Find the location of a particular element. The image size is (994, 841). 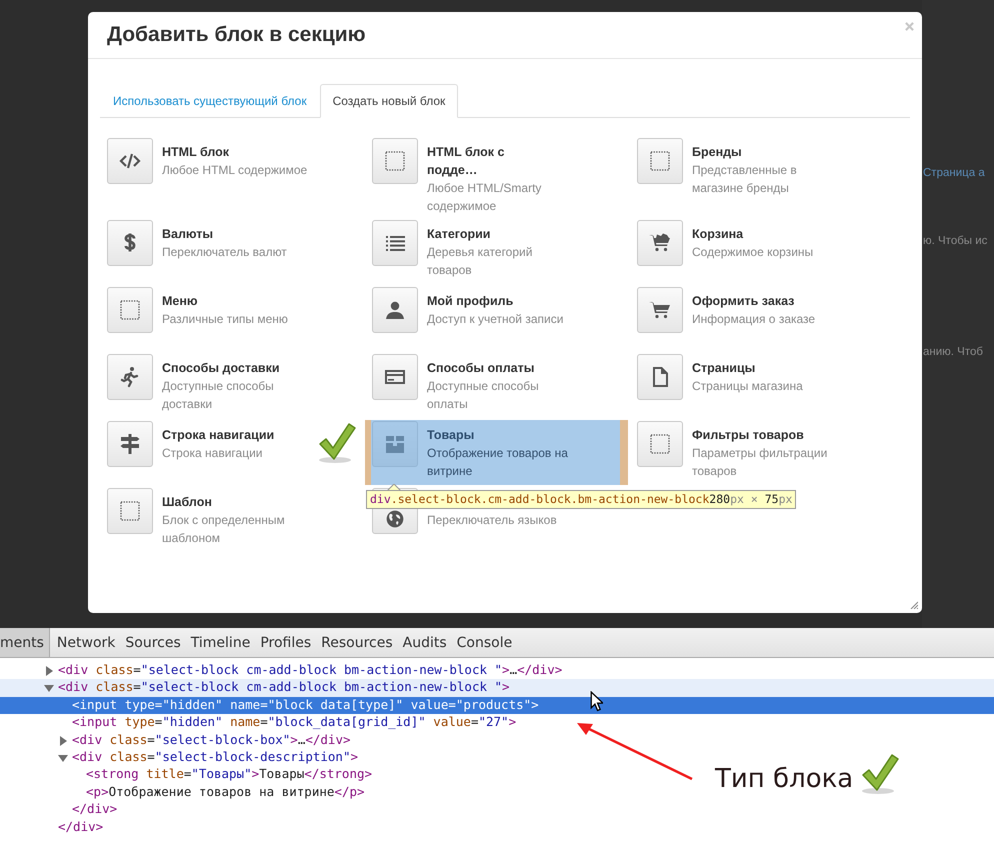

code-line: <div class="select-block cm-add-block bm-action-new-block ">…</div> is located at coordinates (281, 671).